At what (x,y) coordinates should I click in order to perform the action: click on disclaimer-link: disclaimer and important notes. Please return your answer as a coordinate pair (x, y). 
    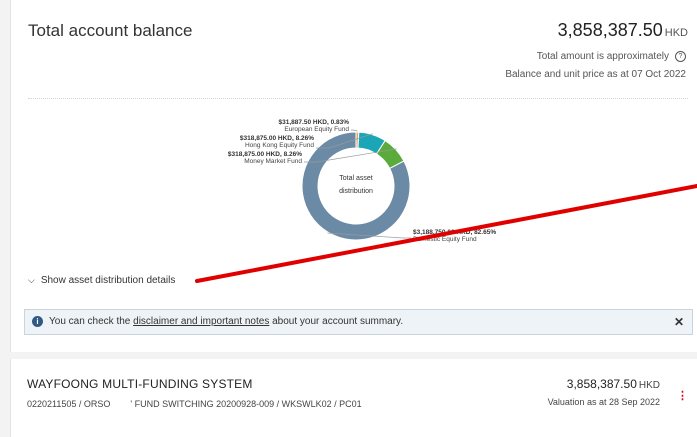
    Looking at the image, I should click on (201, 321).